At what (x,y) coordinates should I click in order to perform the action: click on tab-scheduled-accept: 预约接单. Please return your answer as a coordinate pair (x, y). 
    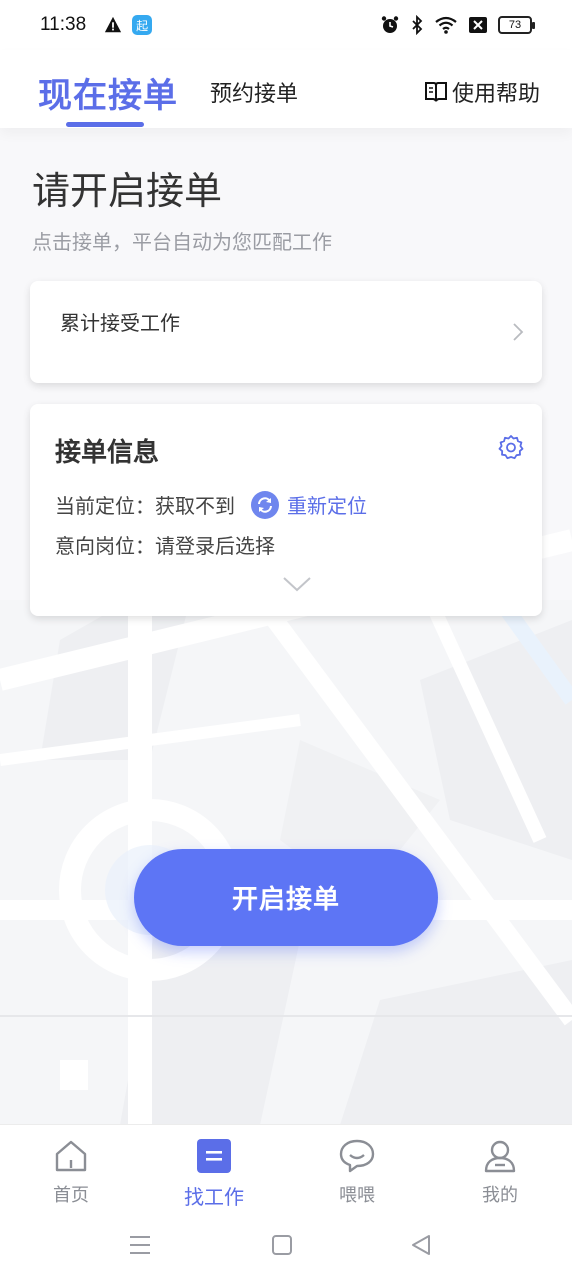
    Looking at the image, I should click on (254, 92).